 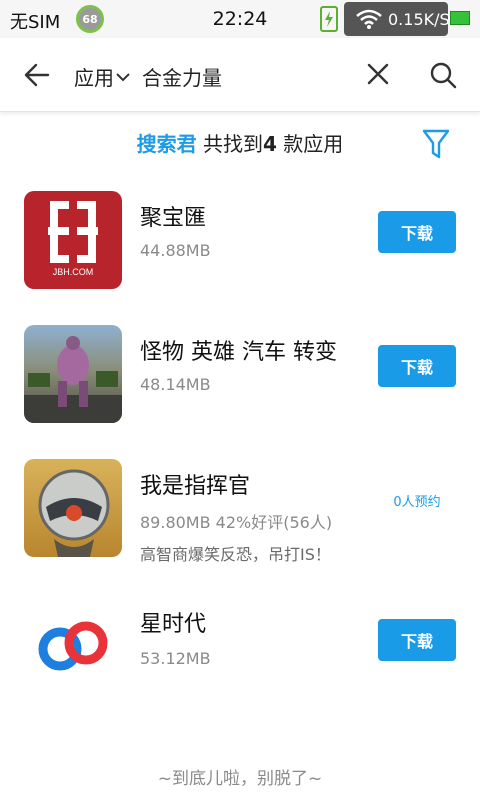 What do you see at coordinates (175, 658) in the screenshot?
I see `app-size: 53.12MB` at bounding box center [175, 658].